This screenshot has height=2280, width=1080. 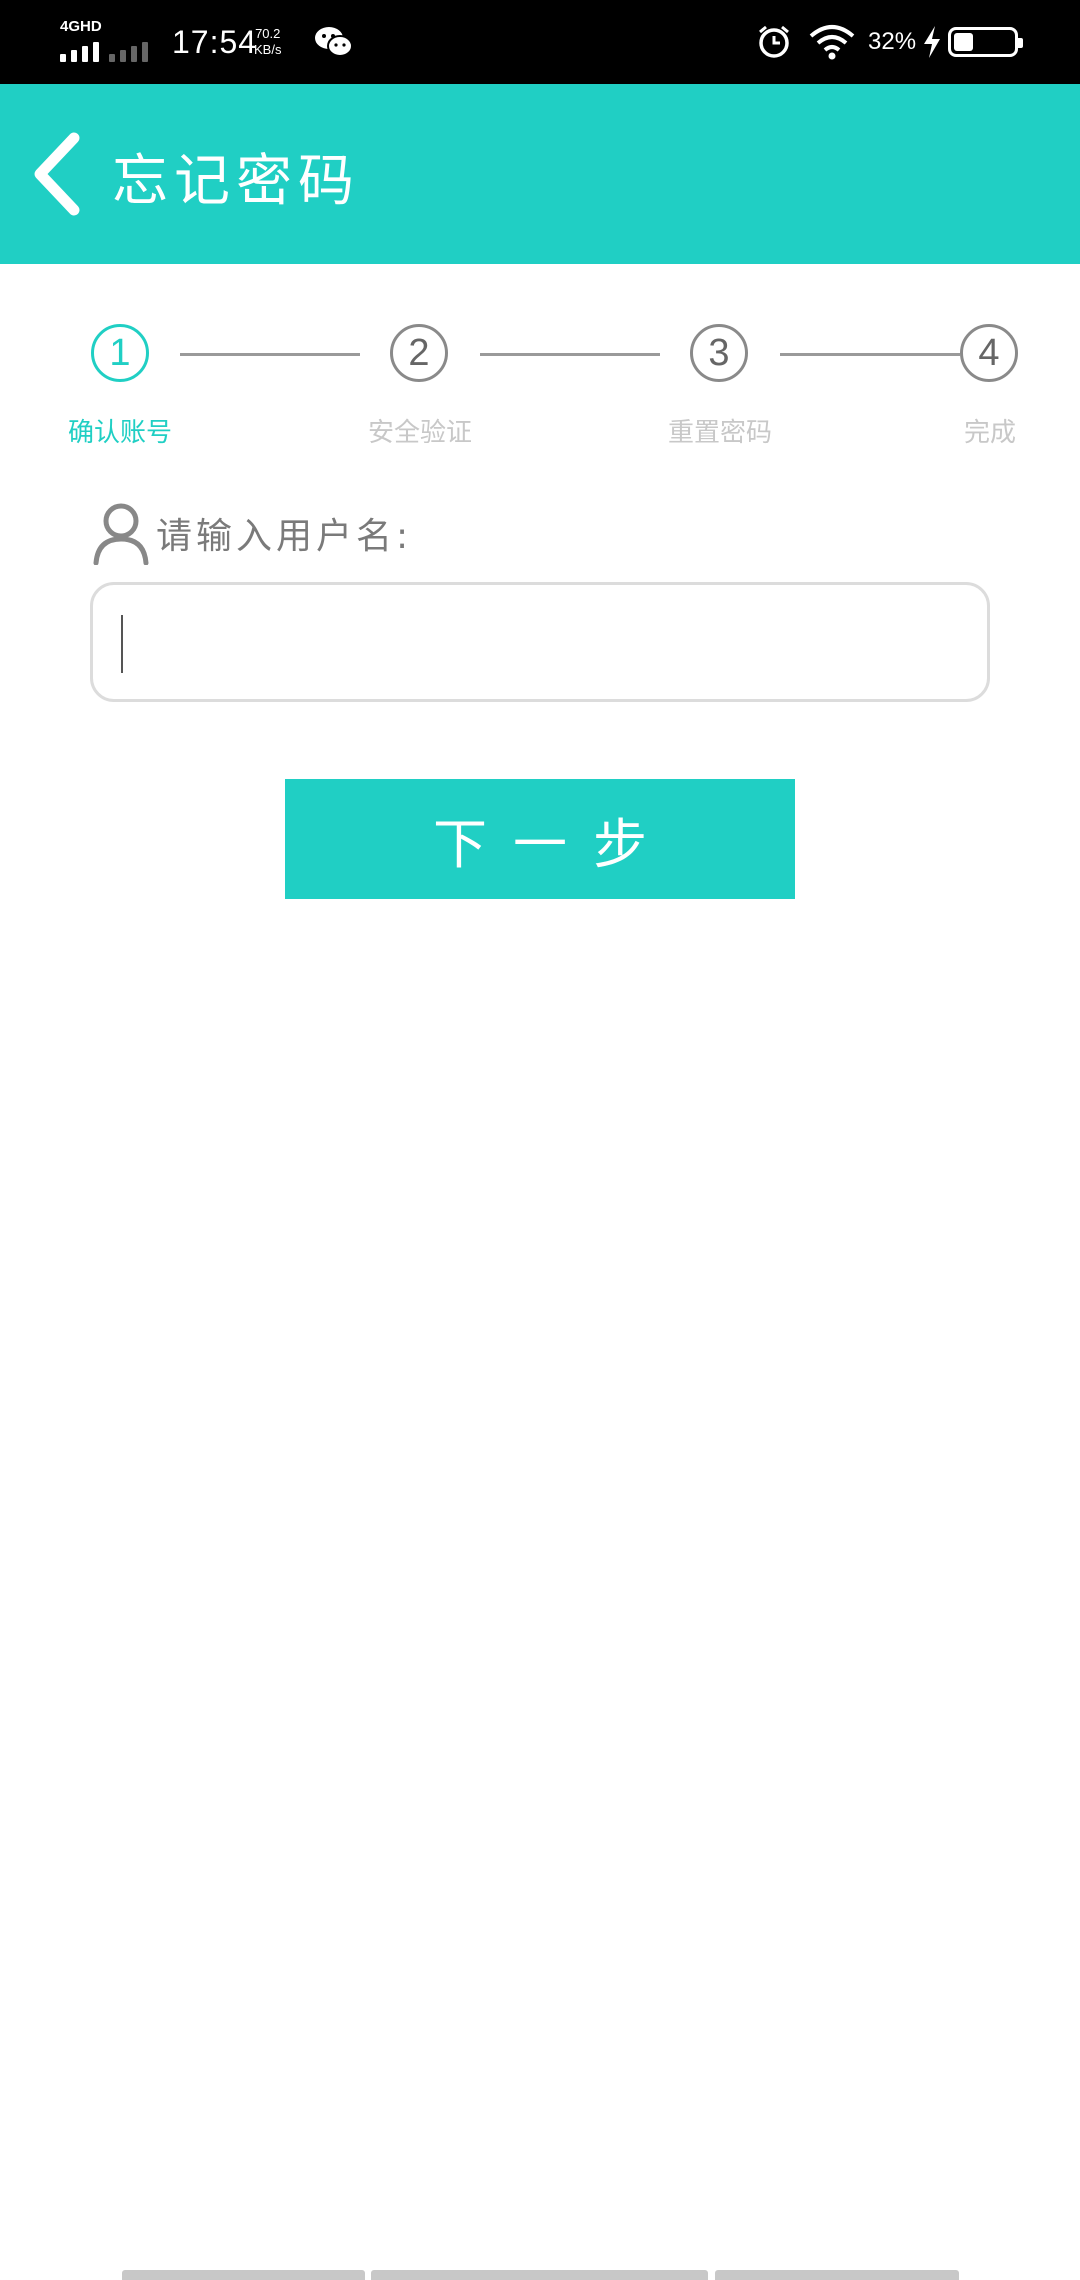 I want to click on progress-stepper: 1 2 3 4 确认账号 安全验证 重置密码 完成, so click(x=540, y=390).